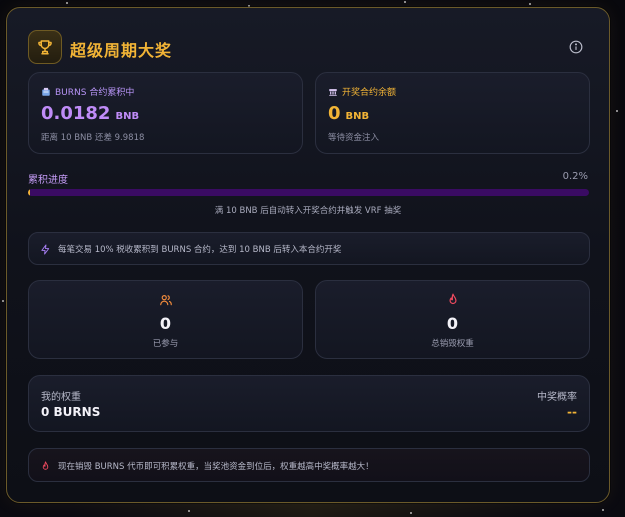  I want to click on participants-label: 已参与, so click(165, 344).